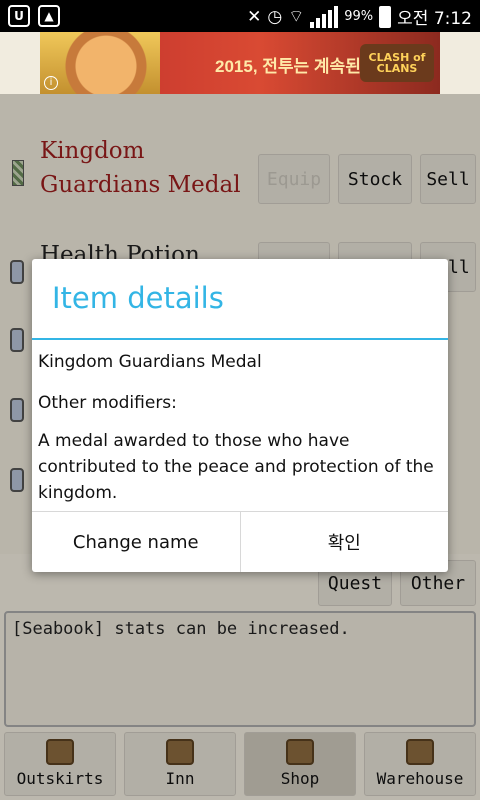  I want to click on ad-banner: i 2015, 전투는 계속된다 CLASH of CLANS, so click(240, 63).